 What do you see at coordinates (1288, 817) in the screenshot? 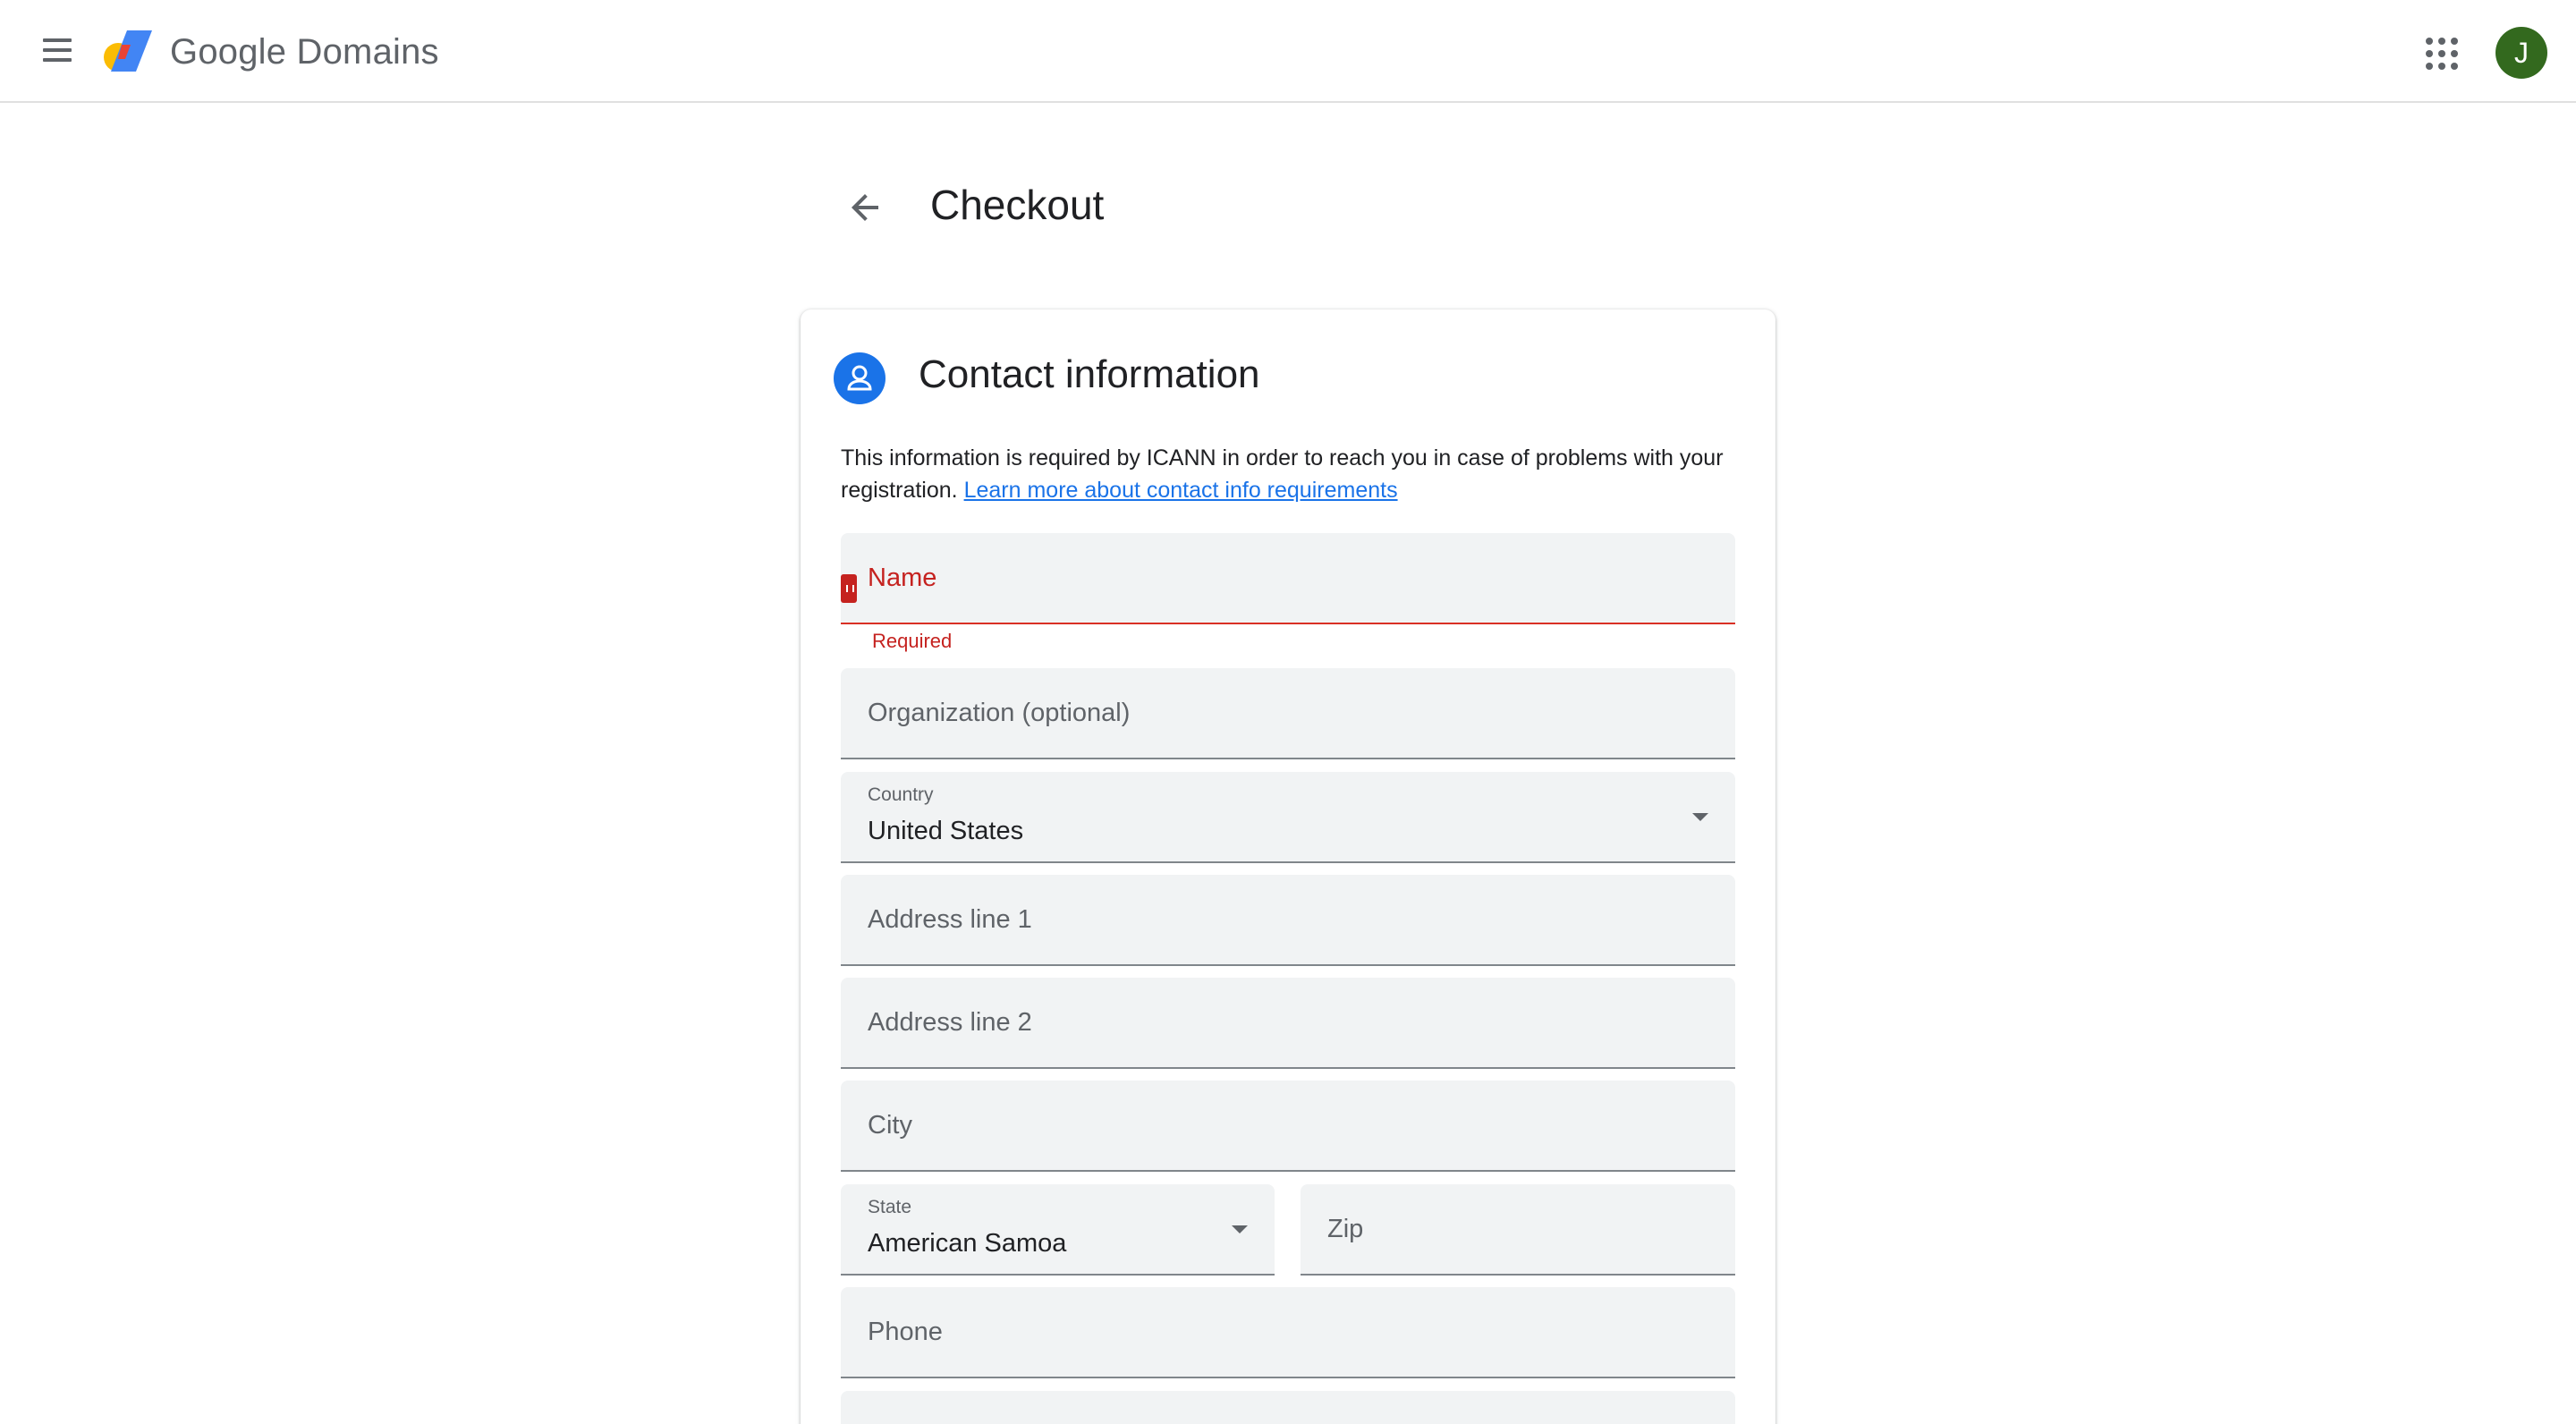
I see `country-select: Country United States` at bounding box center [1288, 817].